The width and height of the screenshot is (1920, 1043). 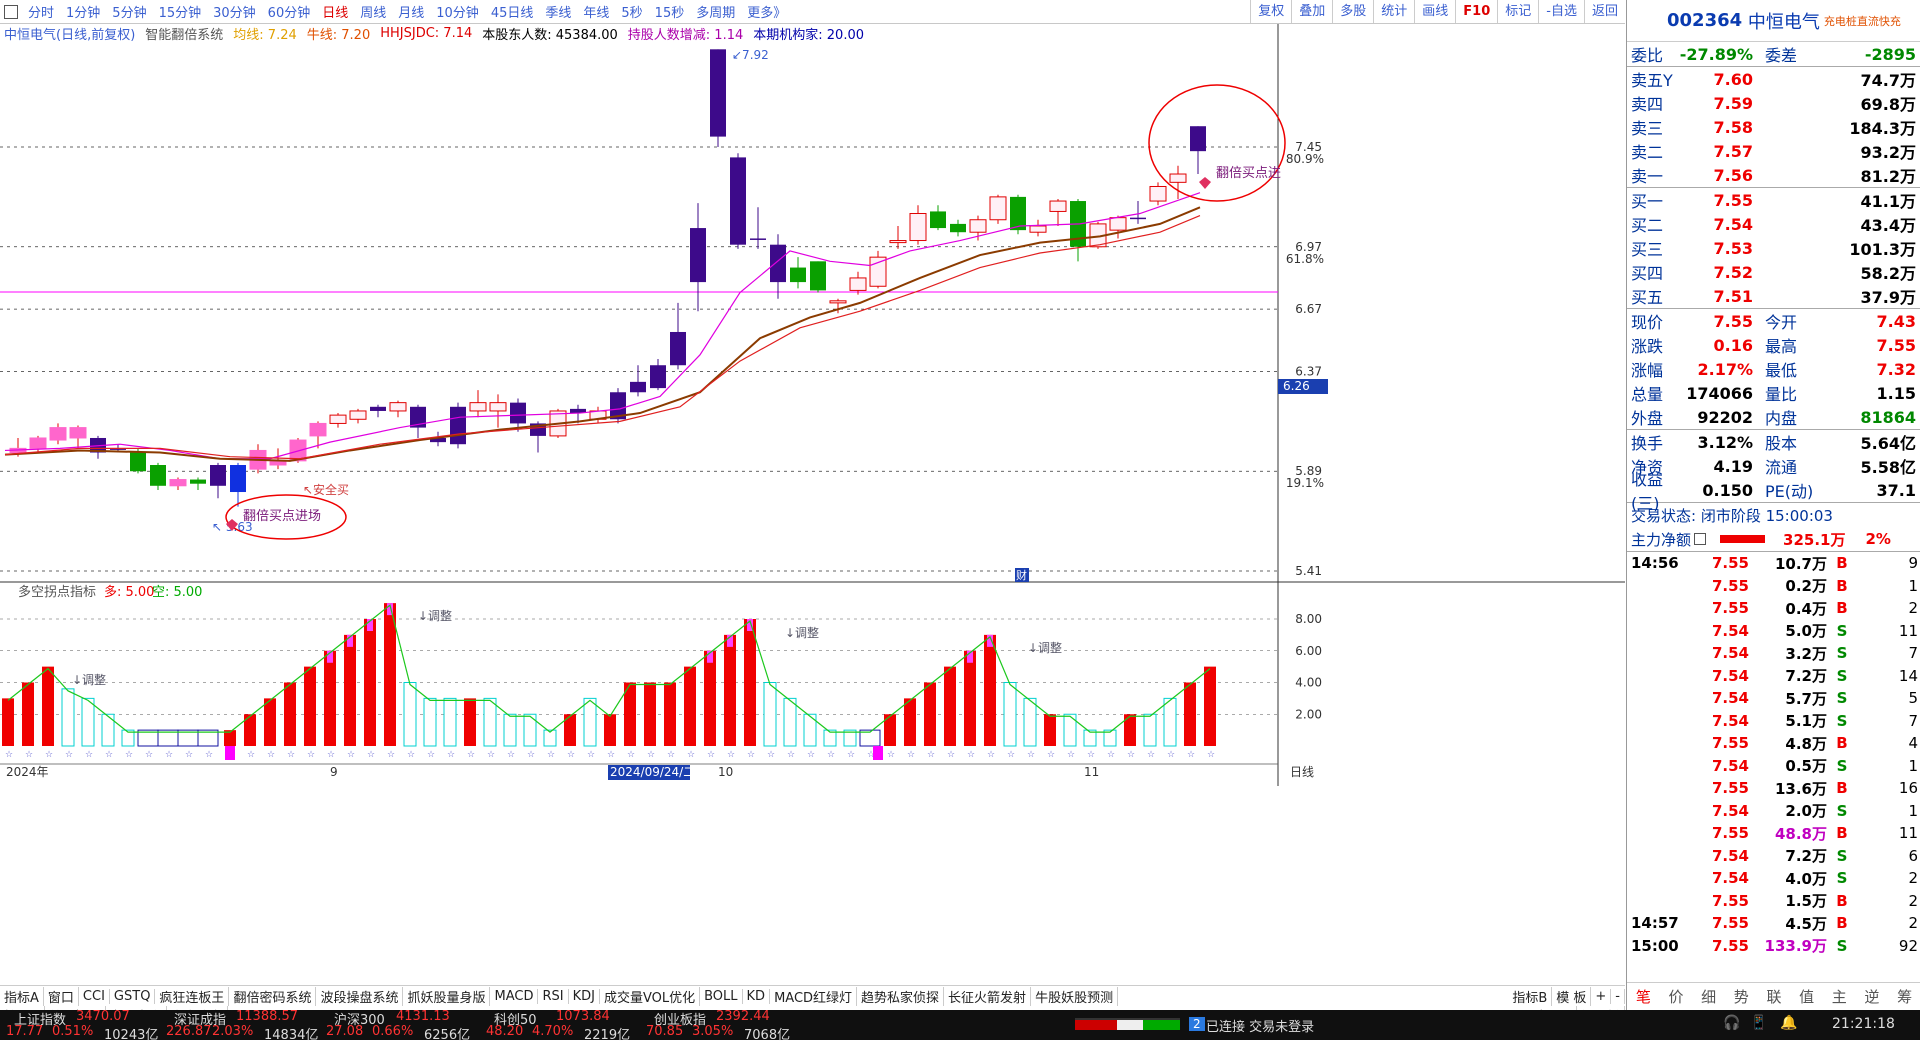 What do you see at coordinates (770, 714) in the screenshot?
I see `indicator-bar` at bounding box center [770, 714].